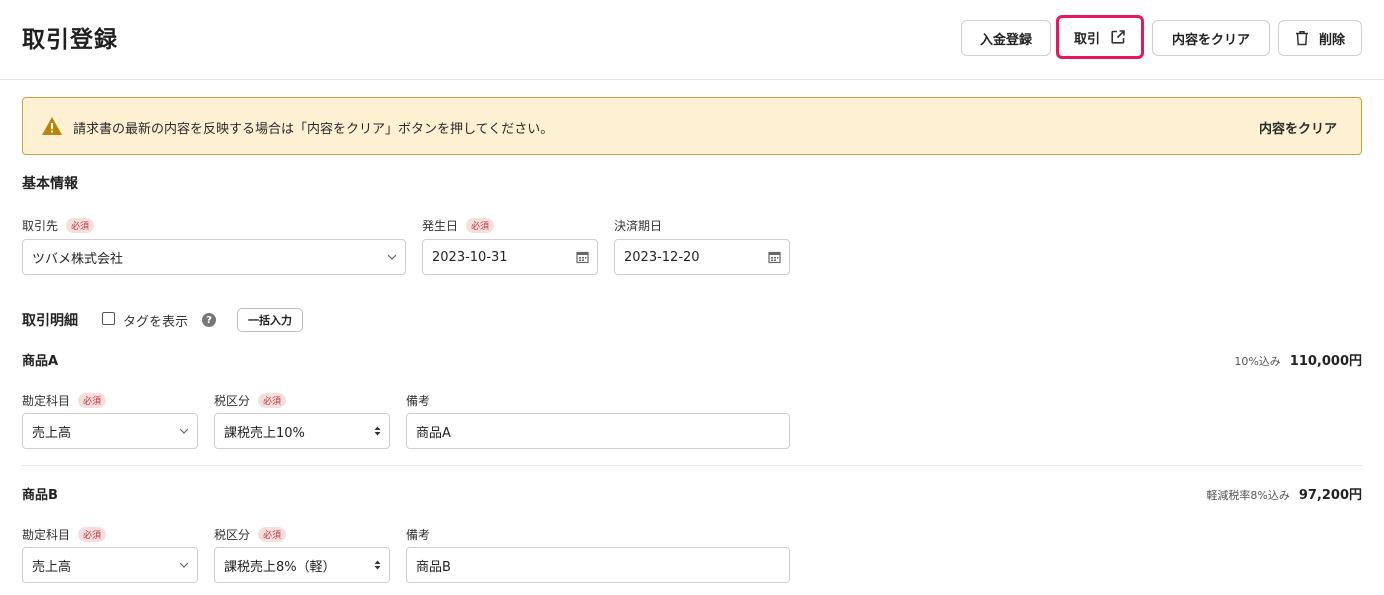 The width and height of the screenshot is (1384, 595). I want to click on item-divider, so click(692, 465).